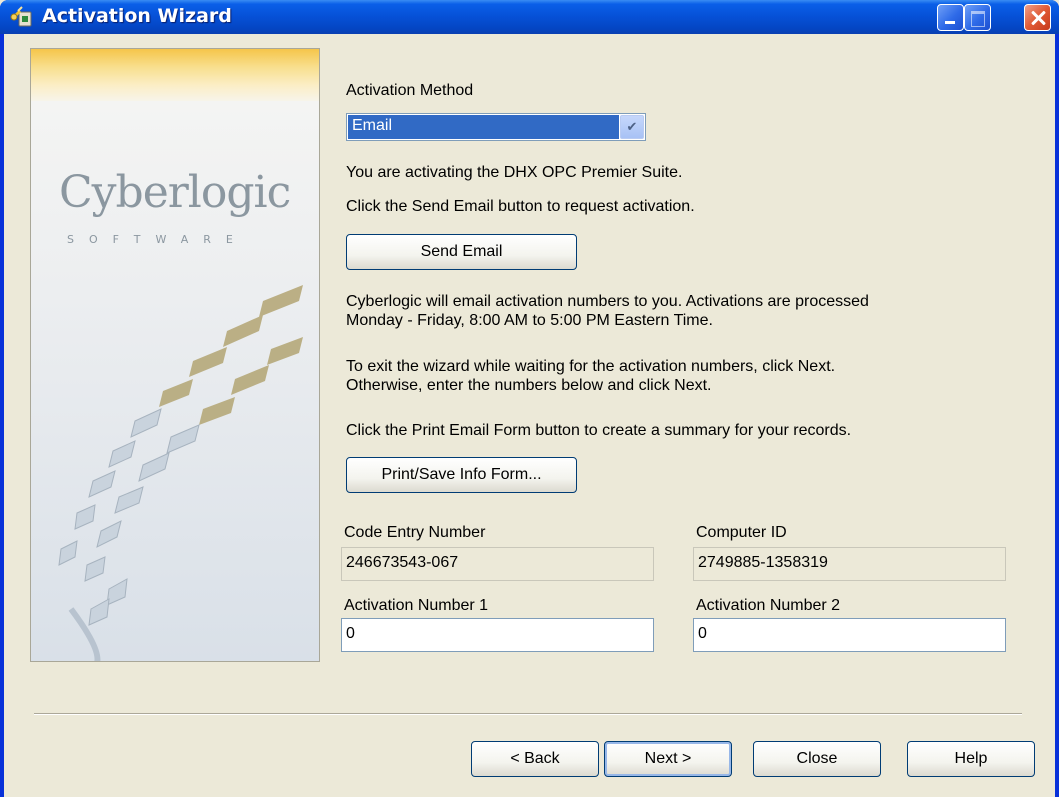  I want to click on activation-number-1-label: Activation Number 1, so click(416, 605).